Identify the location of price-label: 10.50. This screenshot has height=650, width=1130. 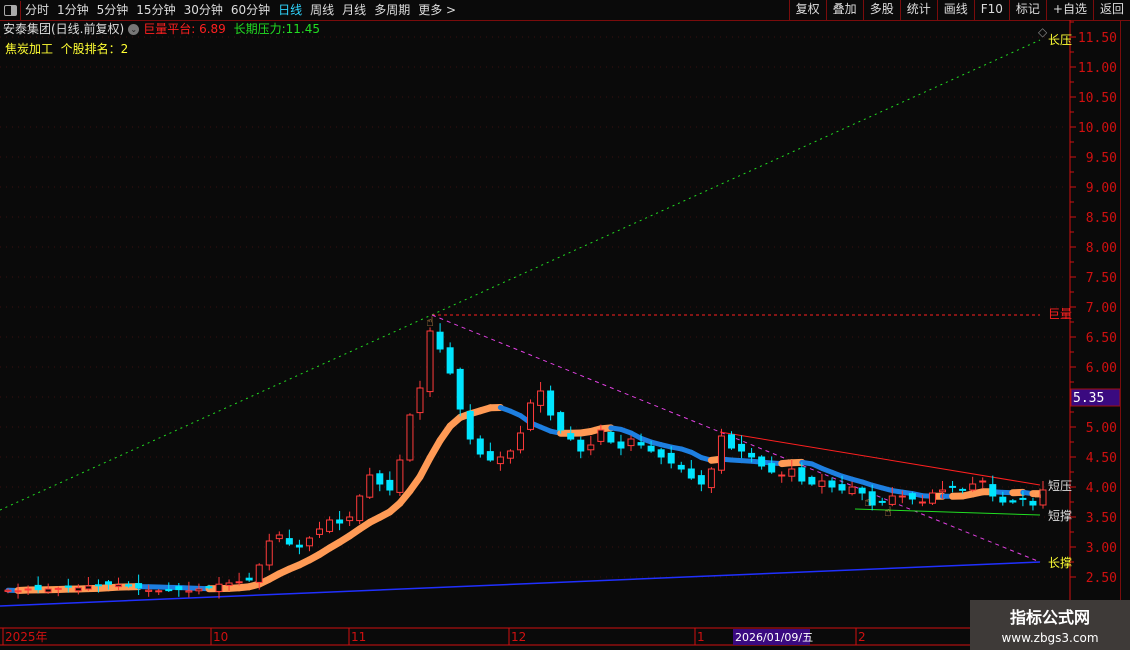
(1097, 98).